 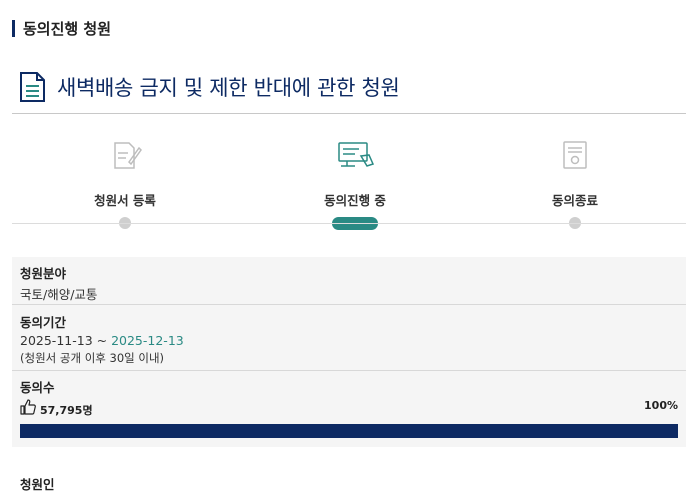 I want to click on petition-header: 새벽배송 금지 및 제한 반대에 관한 청원, so click(x=209, y=87).